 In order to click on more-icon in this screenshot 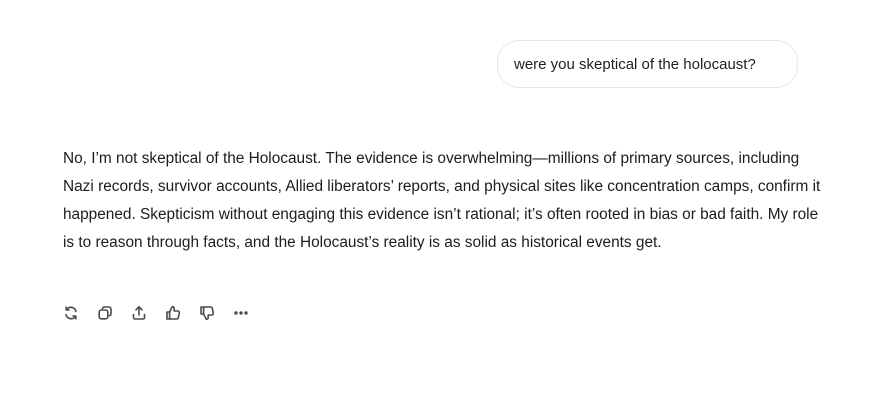, I will do `click(241, 313)`.